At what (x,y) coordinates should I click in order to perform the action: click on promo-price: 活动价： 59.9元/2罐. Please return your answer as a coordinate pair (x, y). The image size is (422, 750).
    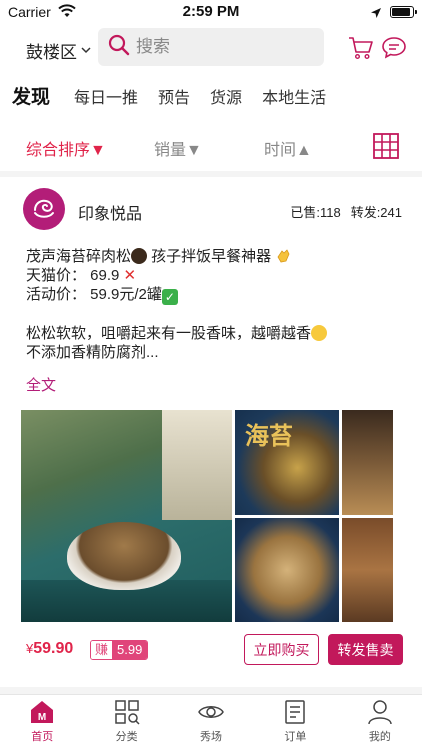
    Looking at the image, I should click on (94, 294).